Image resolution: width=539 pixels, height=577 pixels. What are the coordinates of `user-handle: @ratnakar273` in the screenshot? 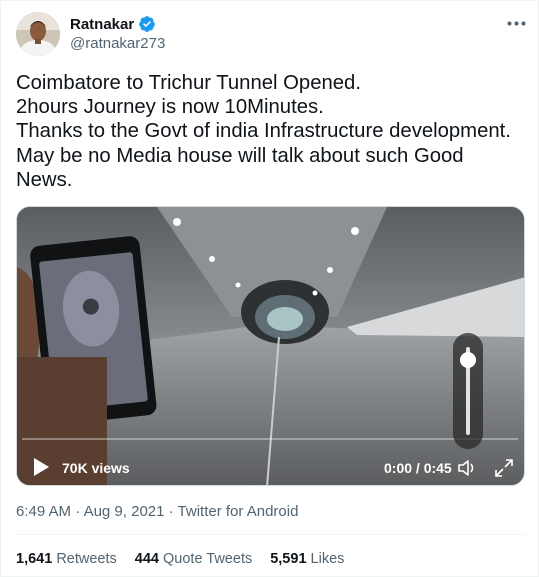 It's located at (117, 43).